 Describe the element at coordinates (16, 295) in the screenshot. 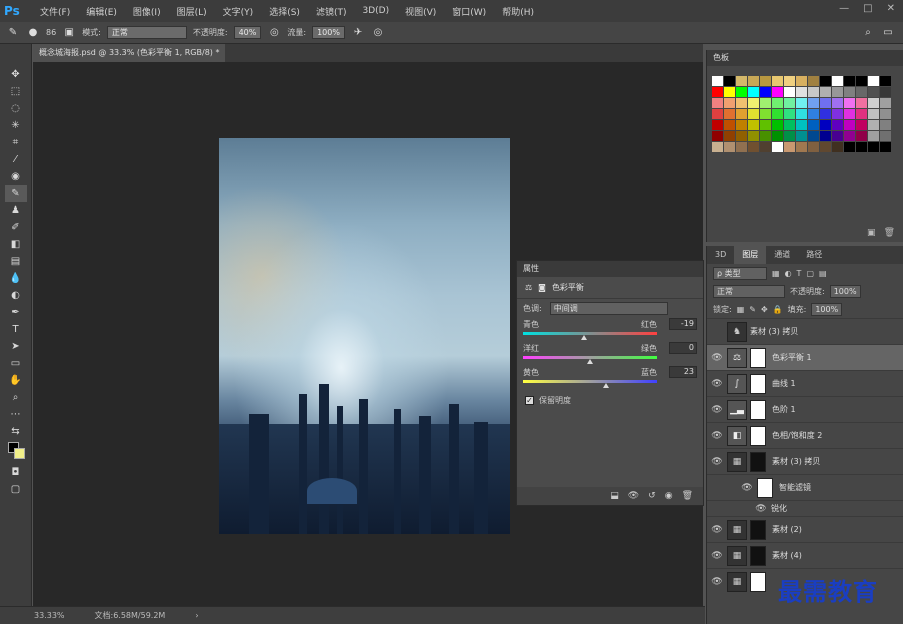

I see `dodge-tool-icon: ◐` at that location.